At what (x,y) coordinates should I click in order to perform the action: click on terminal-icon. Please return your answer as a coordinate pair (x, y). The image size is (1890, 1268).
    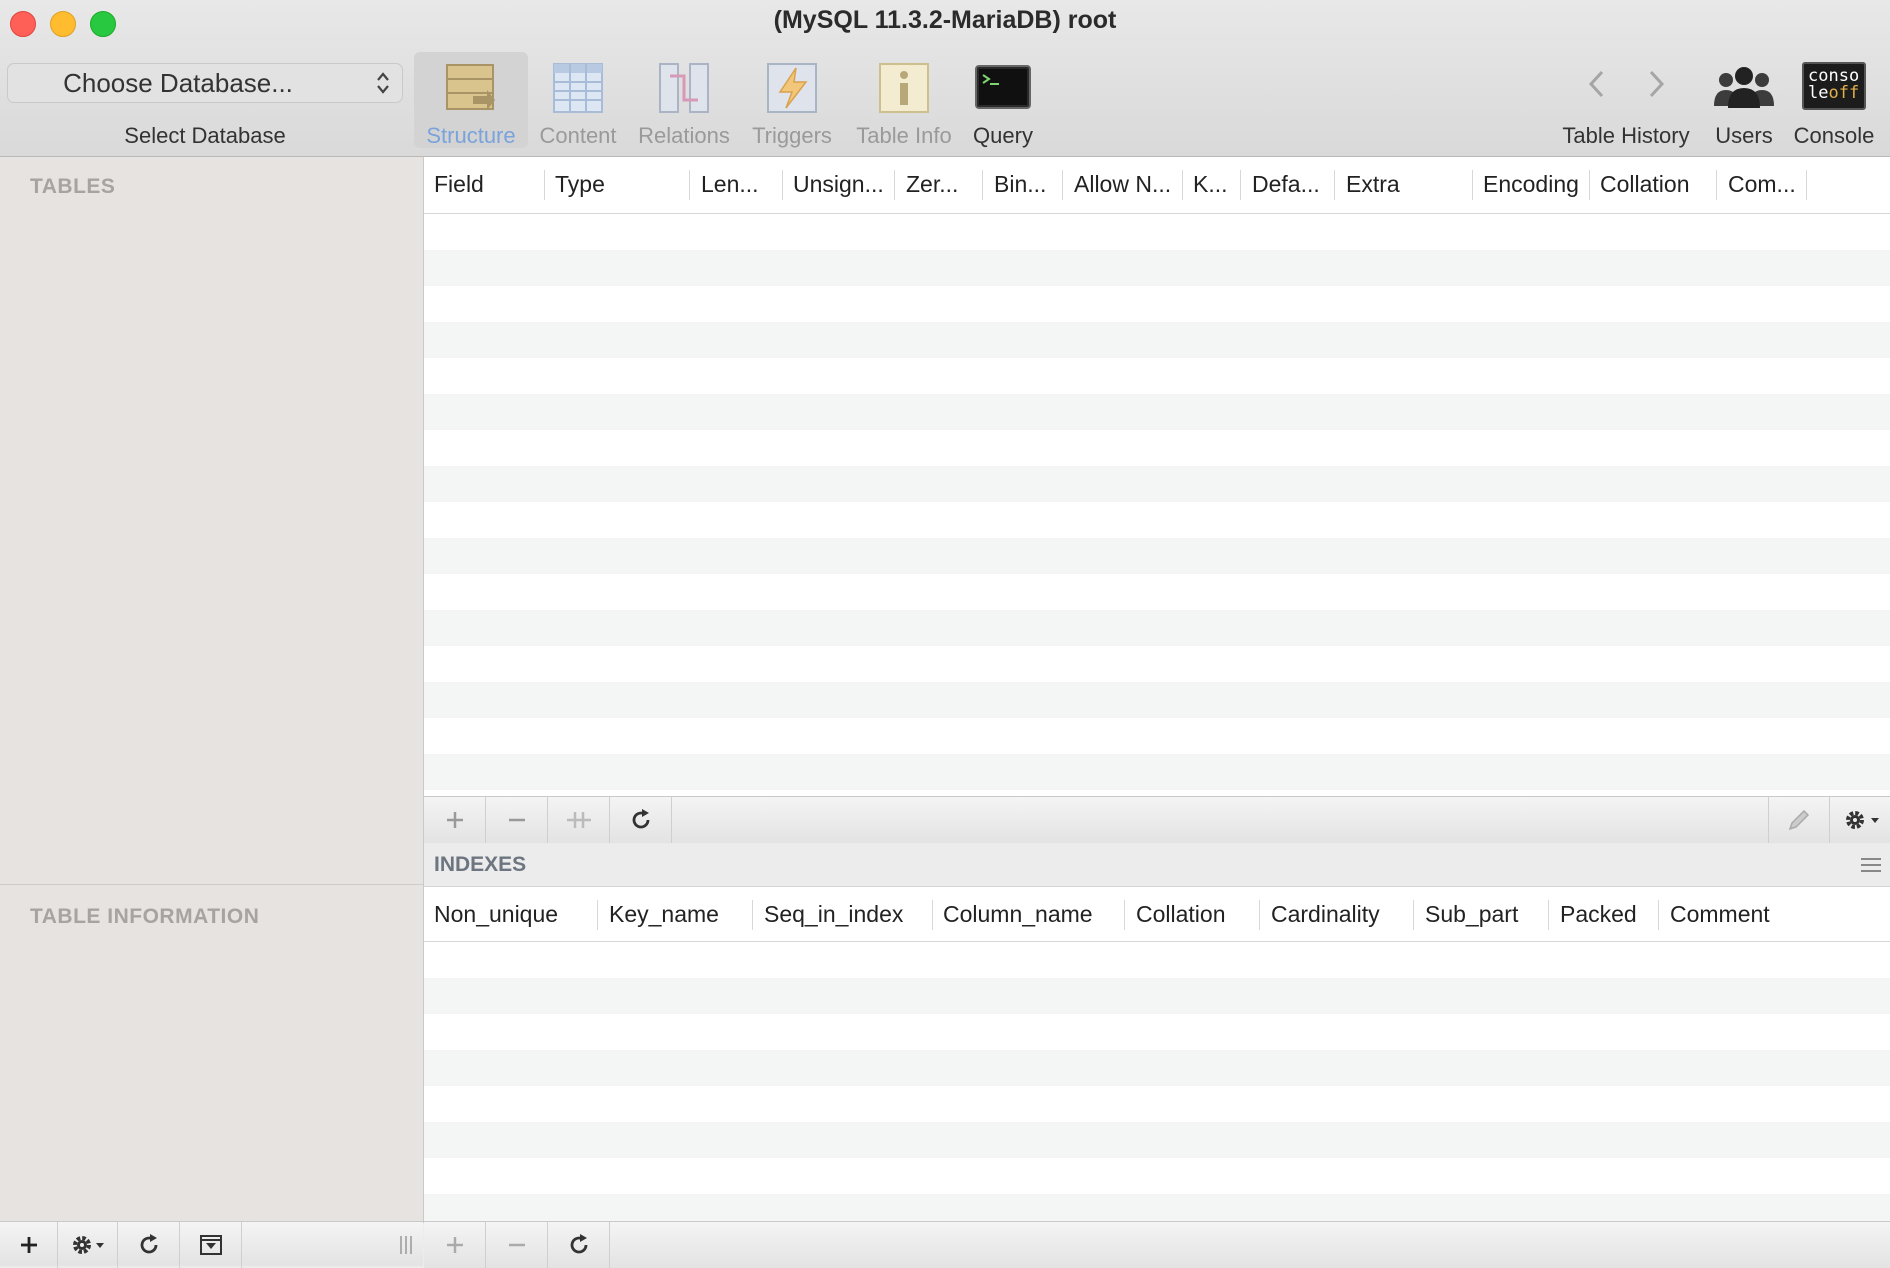
    Looking at the image, I should click on (1003, 87).